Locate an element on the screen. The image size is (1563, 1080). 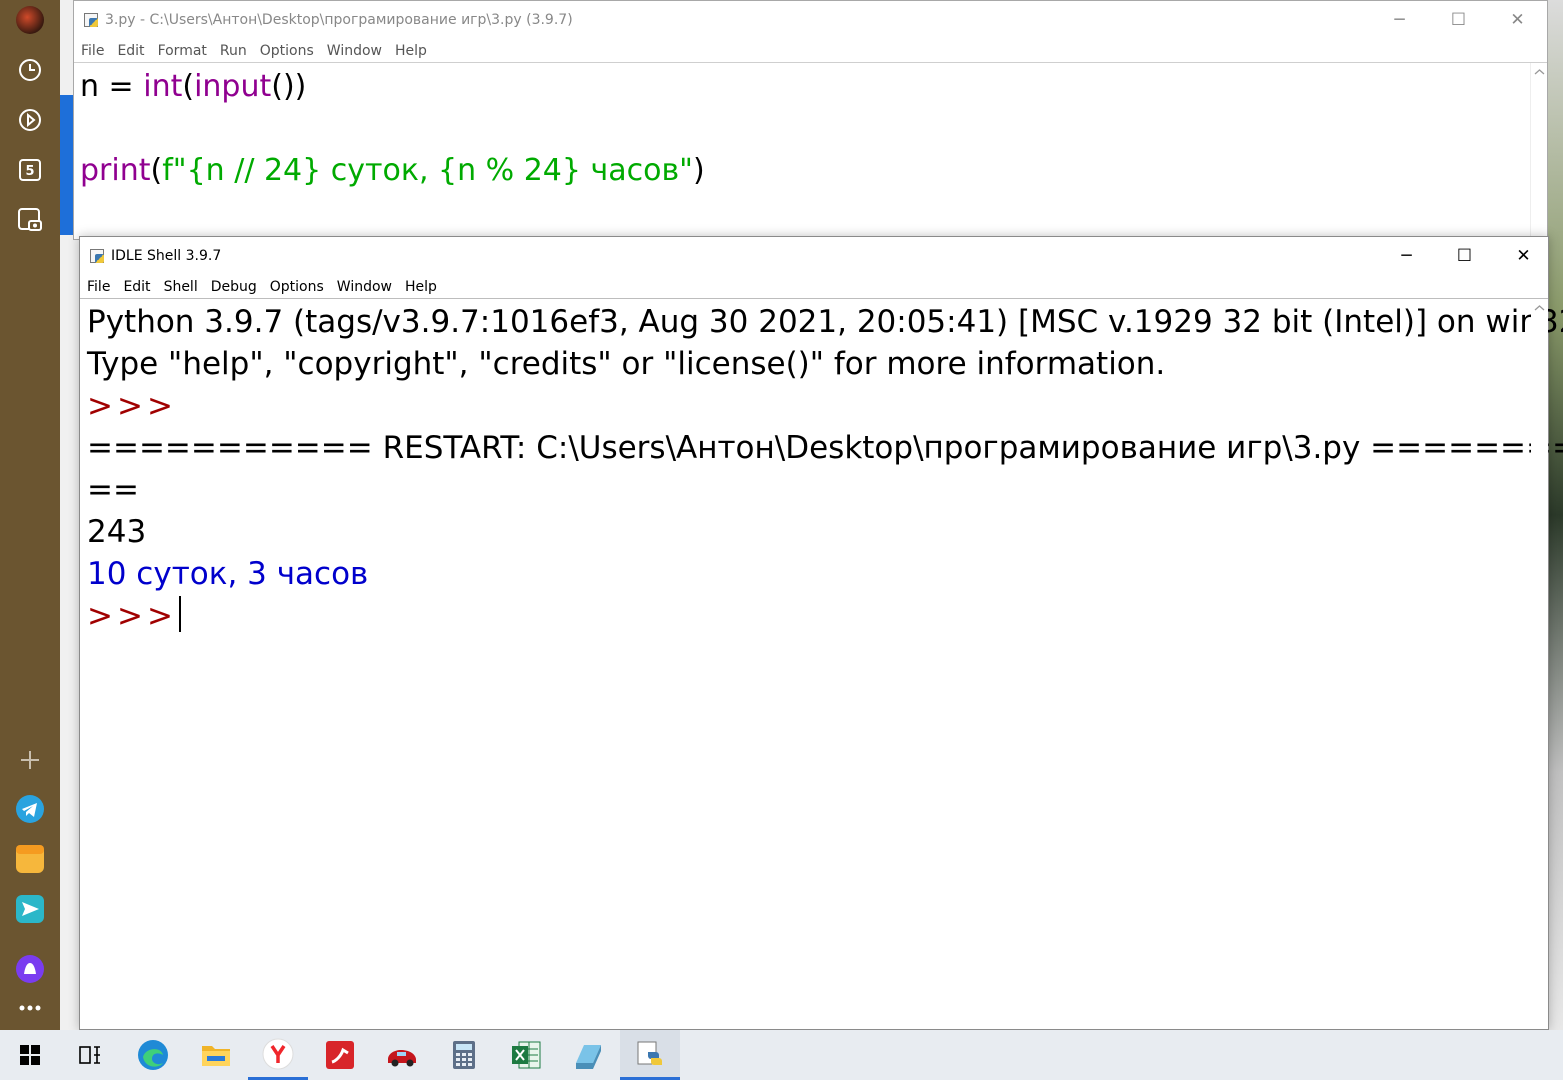
editor-menubar: File Edit Format Run Options Window Help is located at coordinates (810, 51).